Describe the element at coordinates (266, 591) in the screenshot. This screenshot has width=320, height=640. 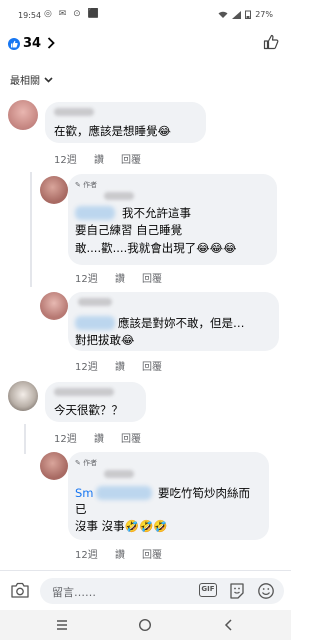
I see `emoji-icon` at that location.